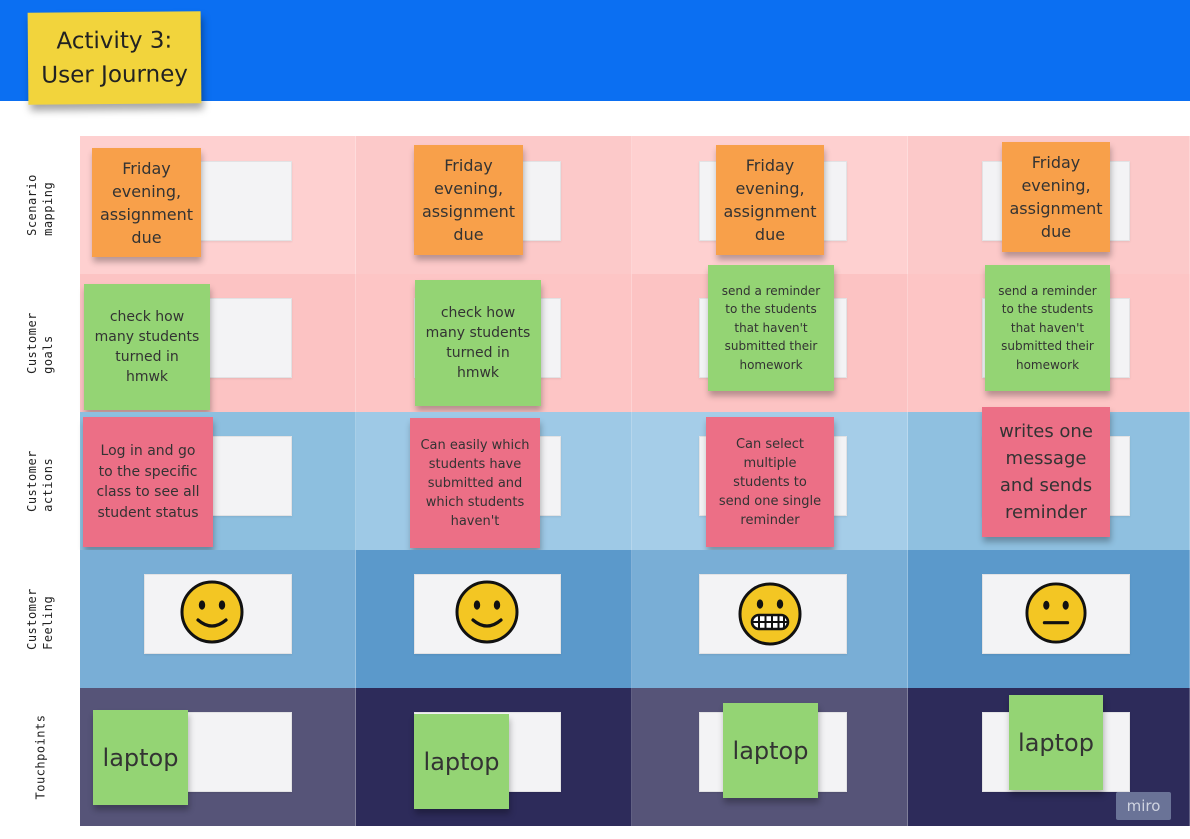 Image resolution: width=1190 pixels, height=839 pixels. What do you see at coordinates (1143, 806) in the screenshot?
I see `miro-watermark: miro` at bounding box center [1143, 806].